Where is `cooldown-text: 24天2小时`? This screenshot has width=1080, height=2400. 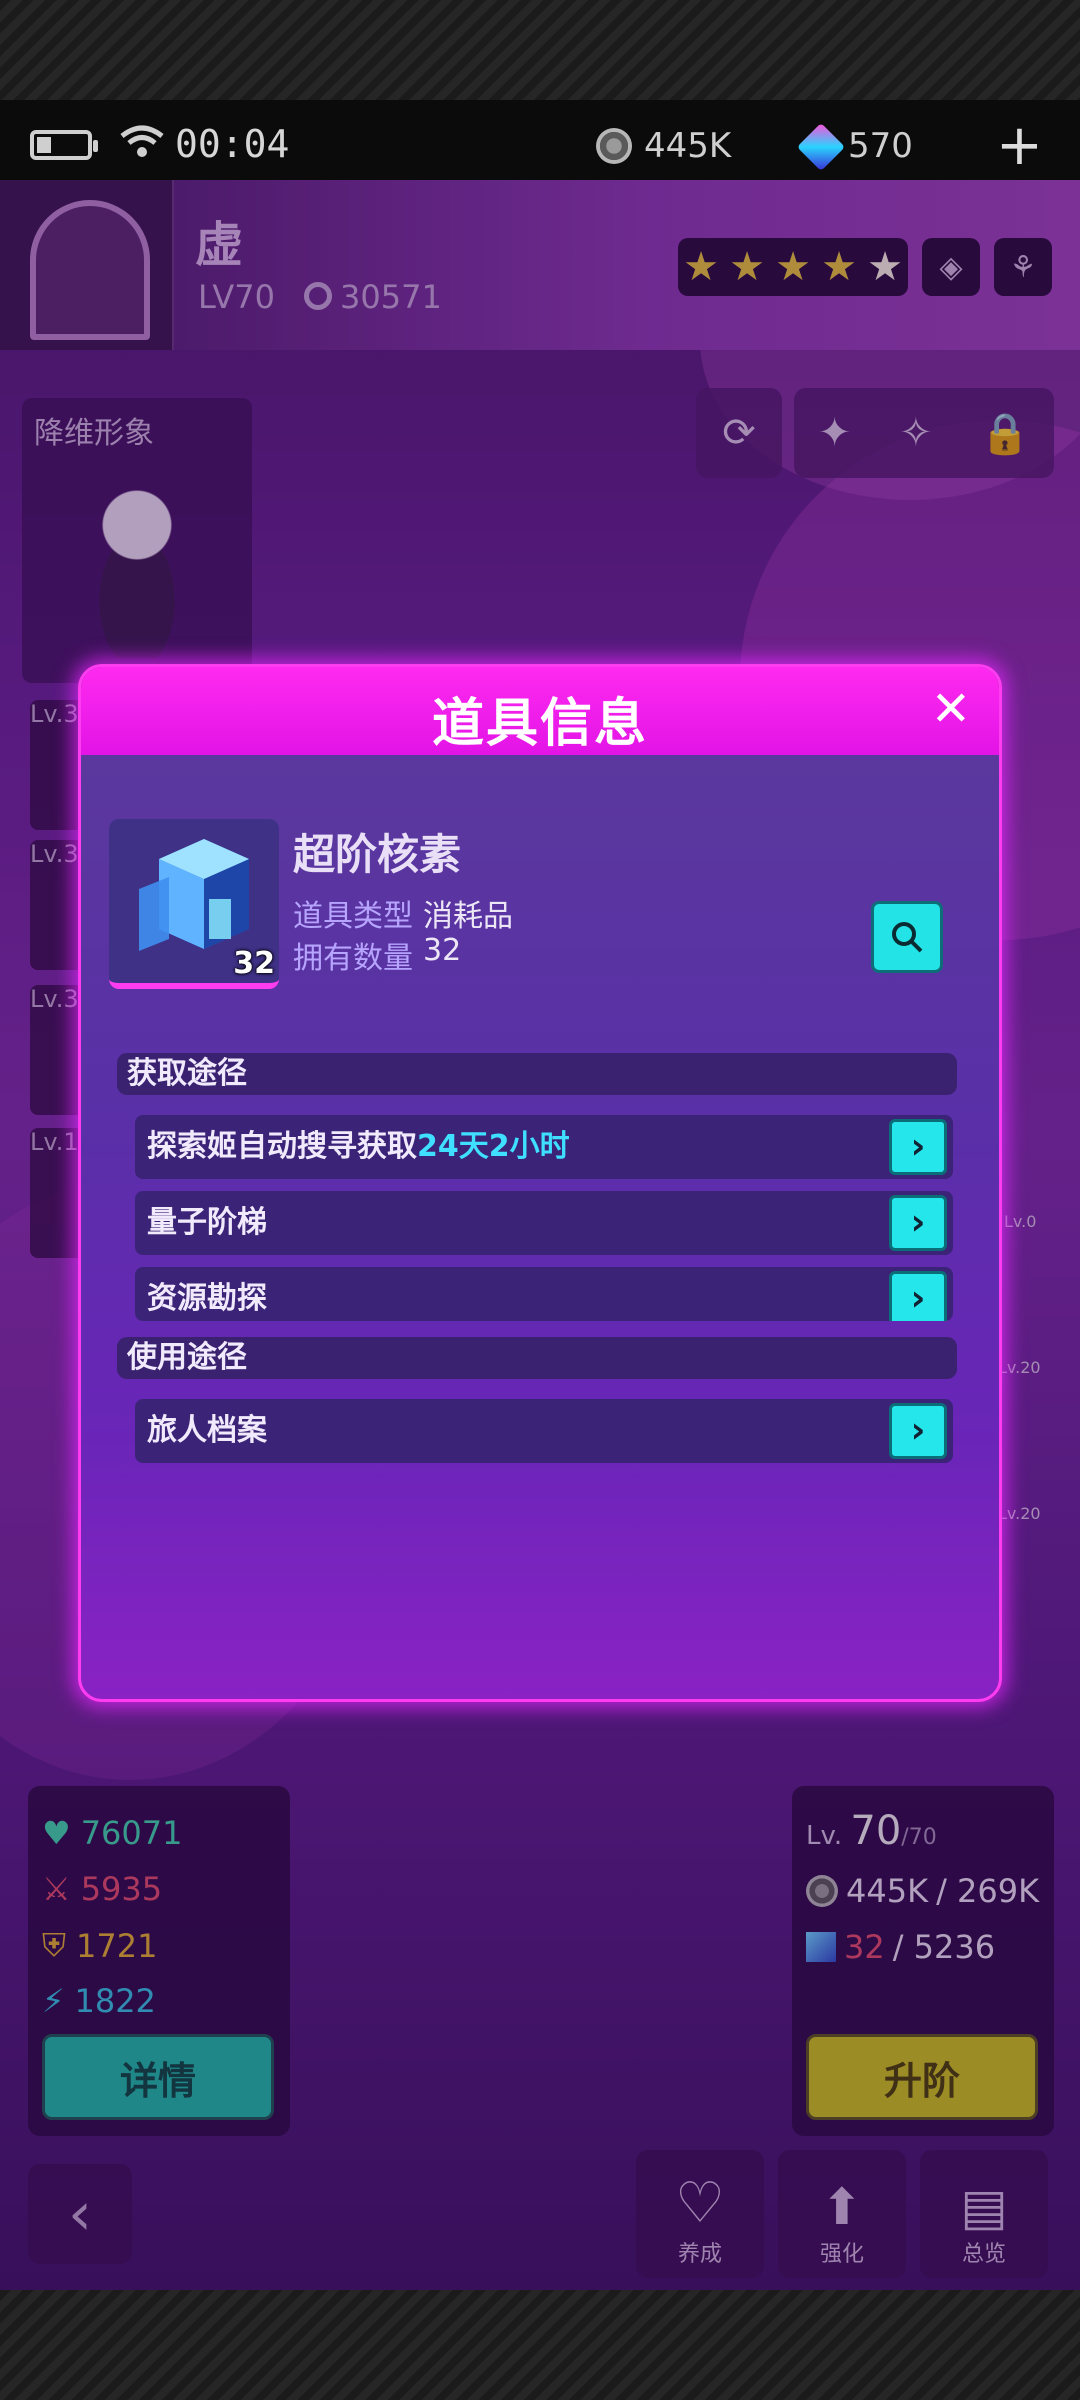
cooldown-text: 24天2小时 is located at coordinates (493, 1146).